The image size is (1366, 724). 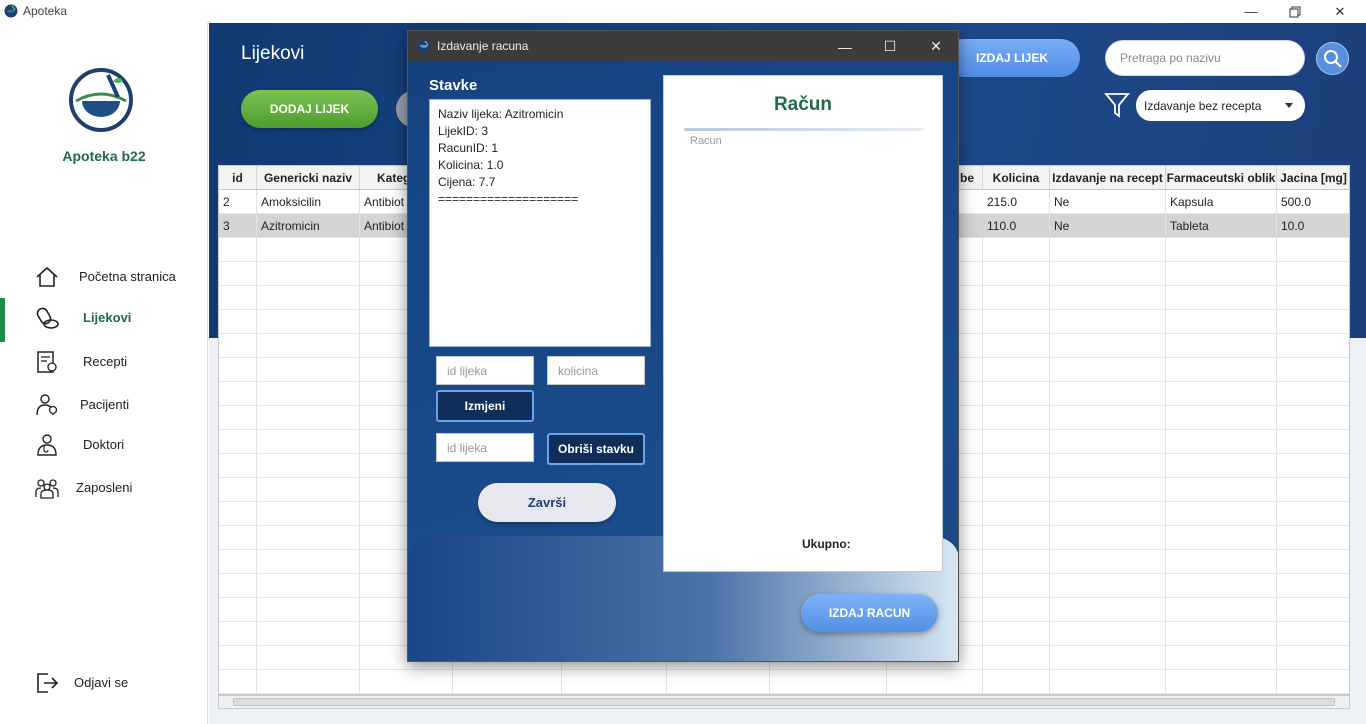 What do you see at coordinates (485, 370) in the screenshot?
I see `medicine-id-input` at bounding box center [485, 370].